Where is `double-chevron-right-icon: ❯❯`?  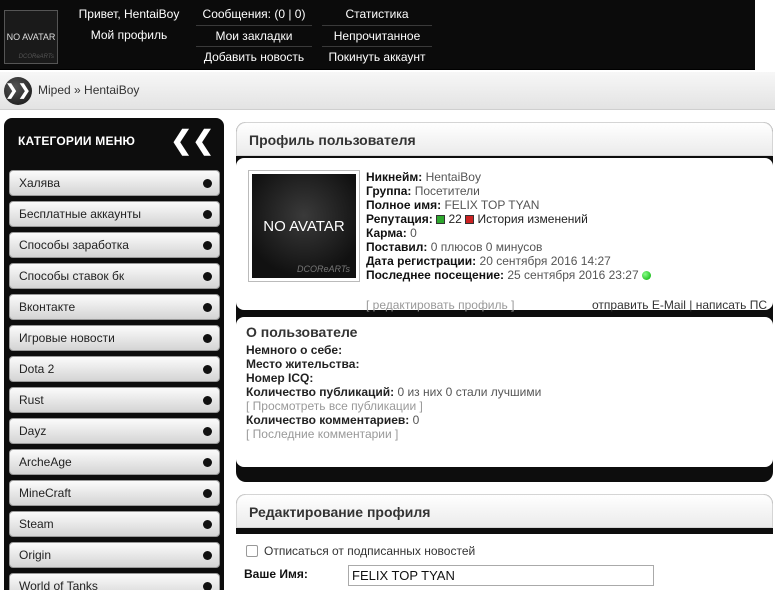 double-chevron-right-icon: ❯❯ is located at coordinates (18, 91).